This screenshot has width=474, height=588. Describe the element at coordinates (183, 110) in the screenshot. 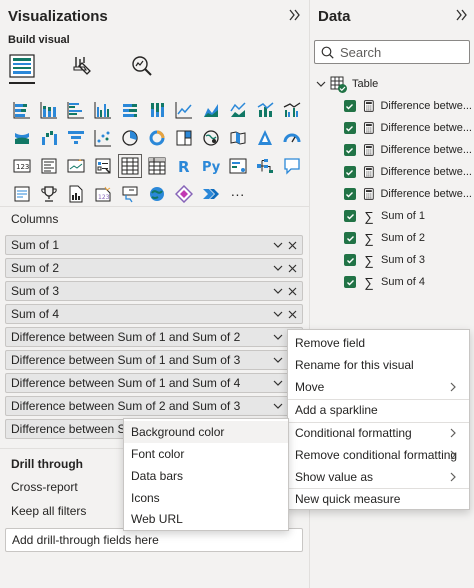

I see `line-chart-icon` at that location.